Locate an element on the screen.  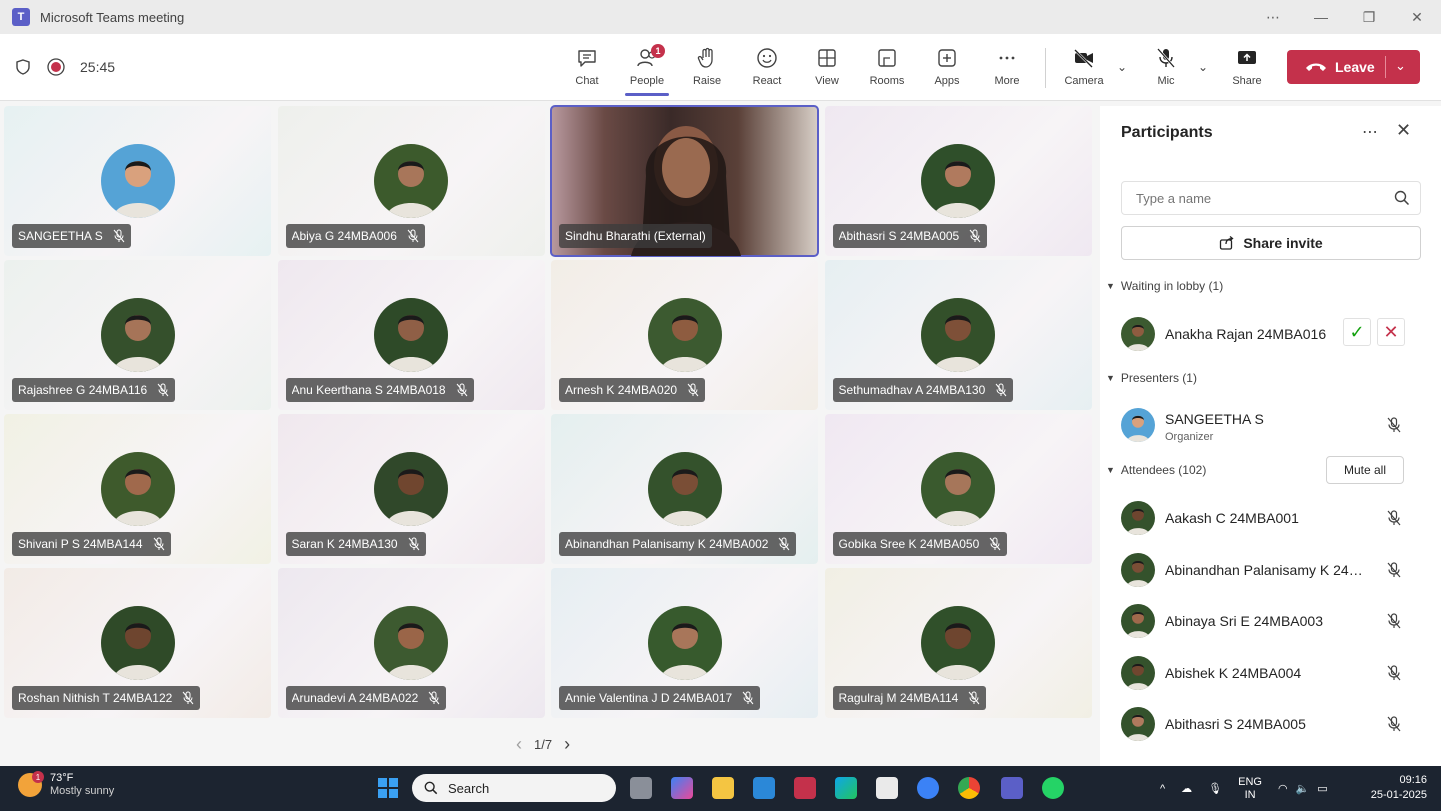
participant-tile: SANGEETHA S is located at coordinates (137, 181).